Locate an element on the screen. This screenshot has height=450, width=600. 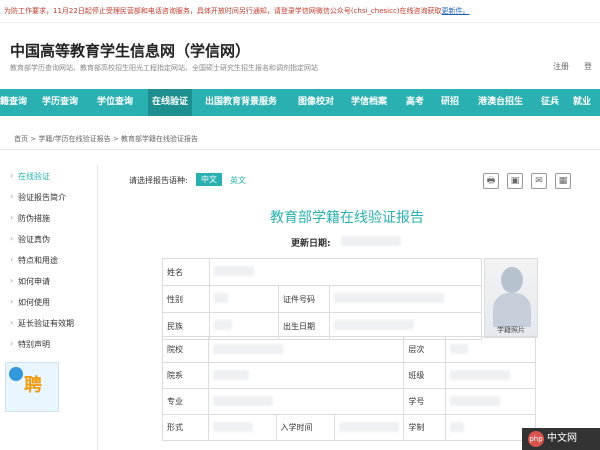
nav-item-enrollment: 籍查询 is located at coordinates (13, 102).